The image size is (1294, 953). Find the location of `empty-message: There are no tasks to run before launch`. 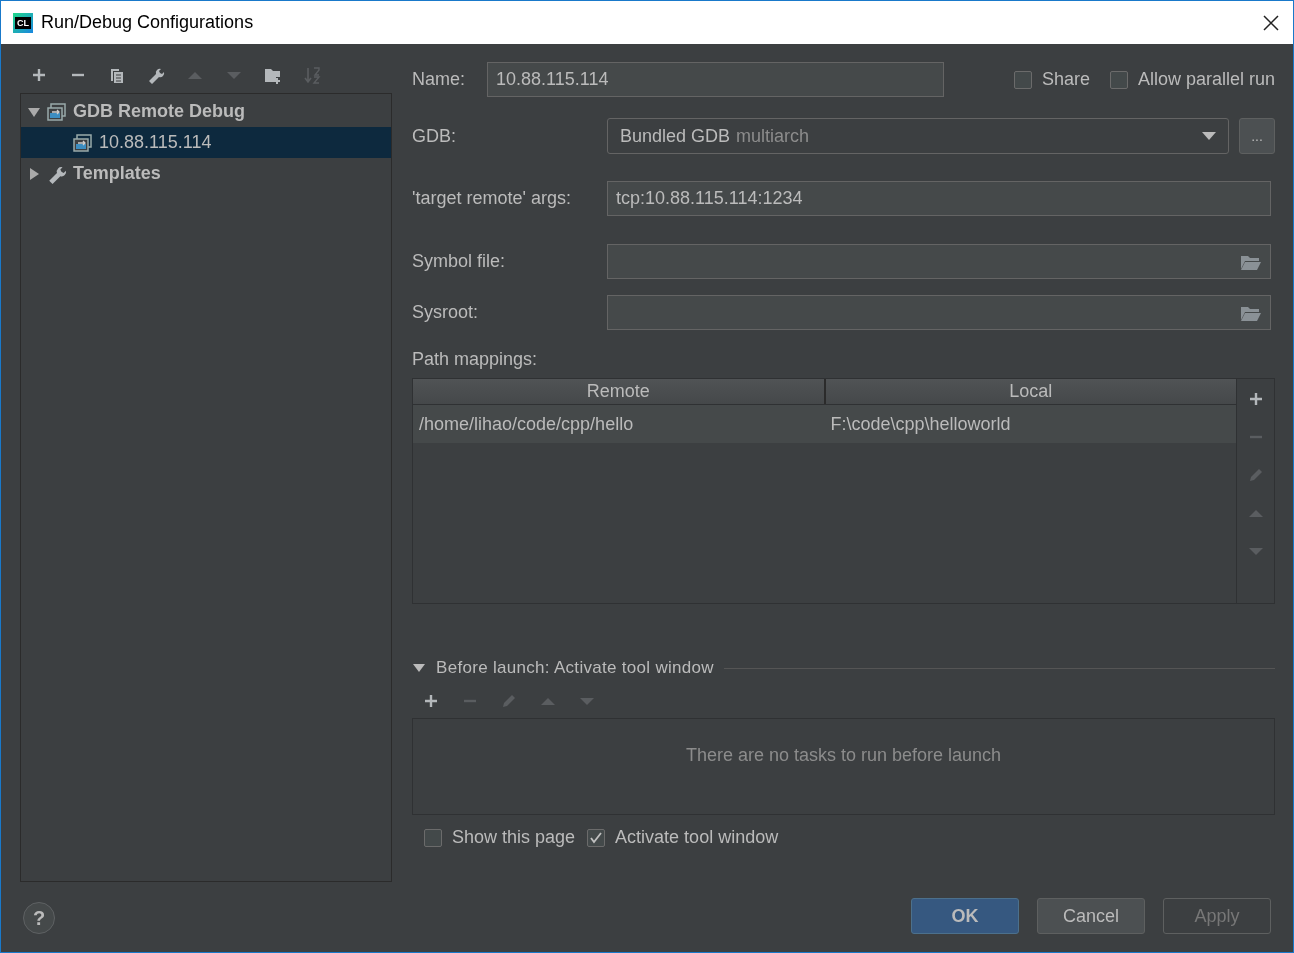

empty-message: There are no tasks to run before launch is located at coordinates (843, 756).